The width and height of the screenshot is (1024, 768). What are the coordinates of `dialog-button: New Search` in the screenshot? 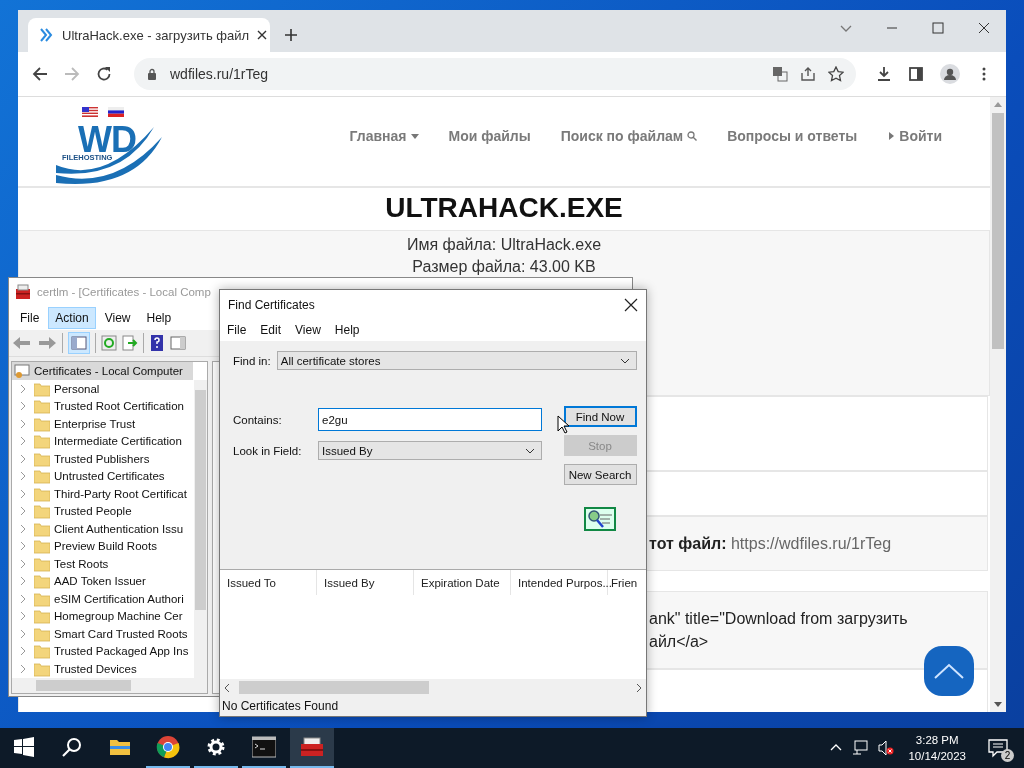 It's located at (600, 474).